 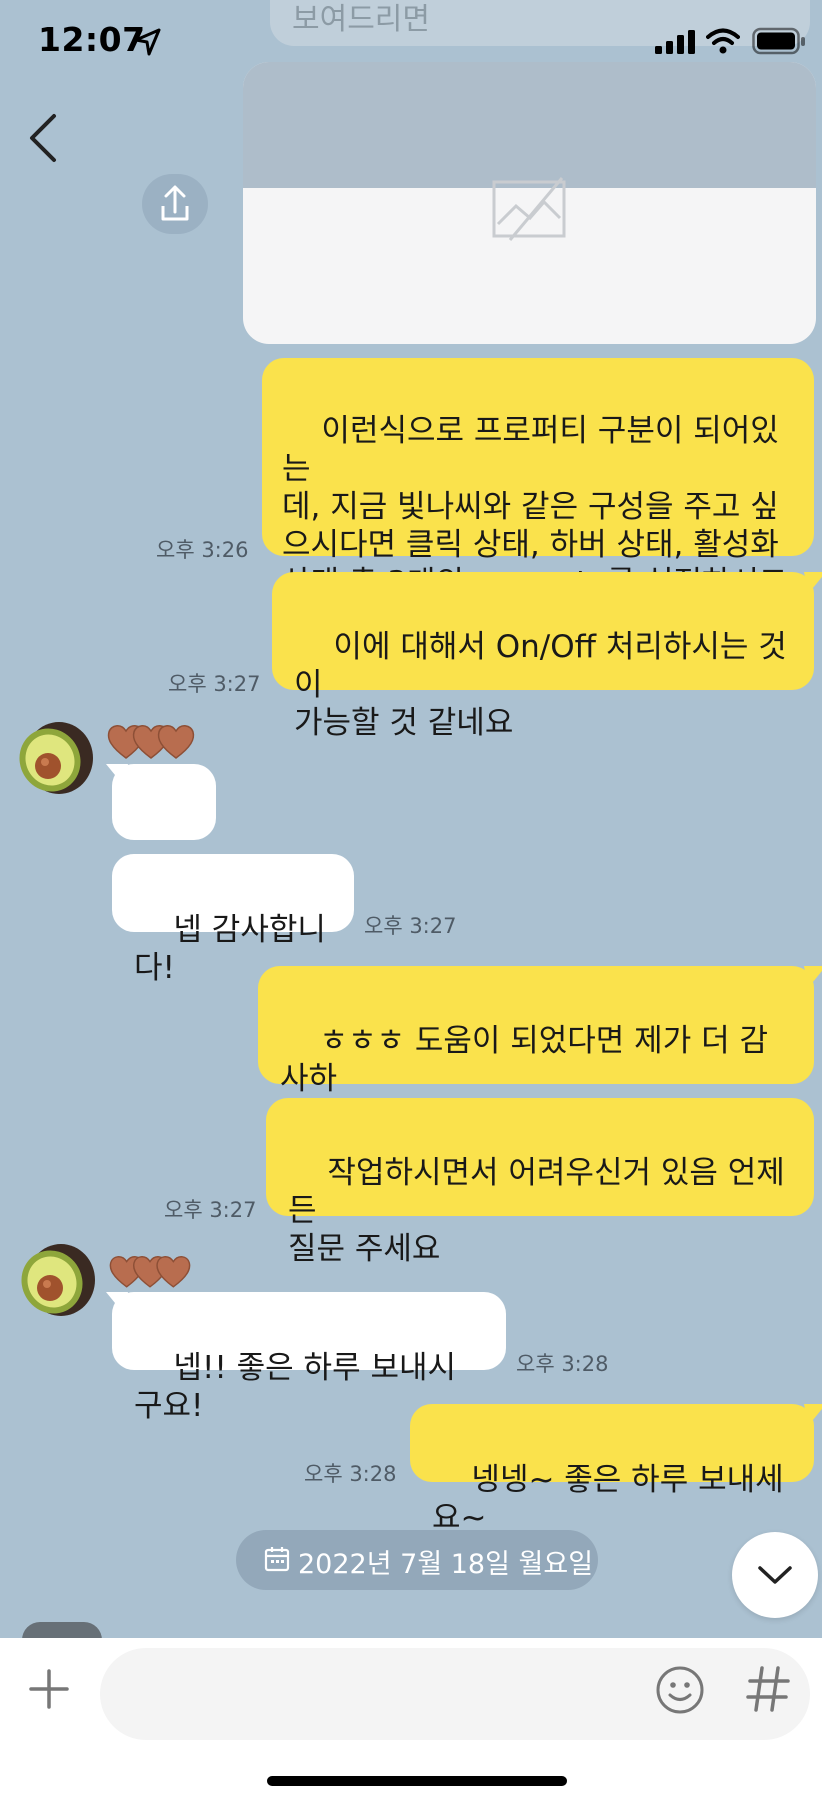 What do you see at coordinates (608, 1499) in the screenshot?
I see `message-text: 넹넹~ 좋은 하루 보내세요~` at bounding box center [608, 1499].